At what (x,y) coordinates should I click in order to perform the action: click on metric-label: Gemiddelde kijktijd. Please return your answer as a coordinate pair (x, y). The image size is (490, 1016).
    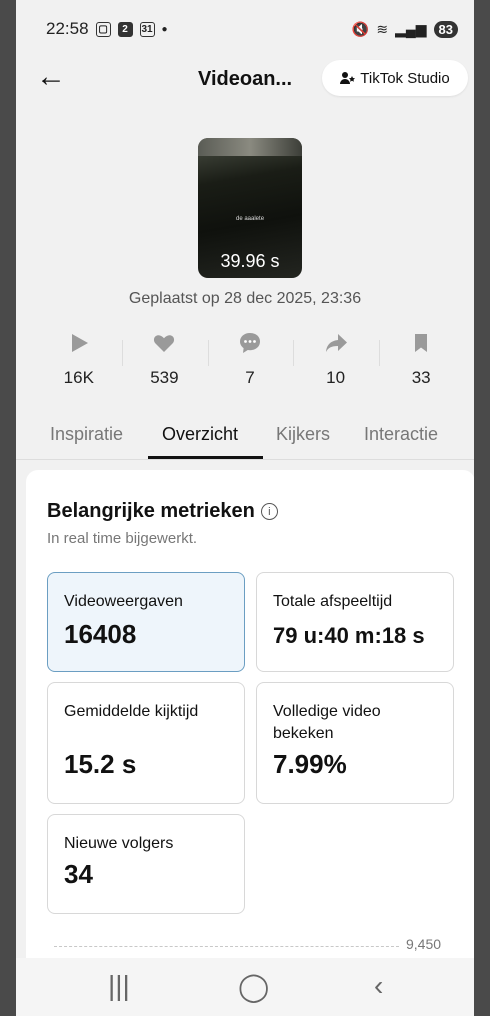
    Looking at the image, I should click on (131, 711).